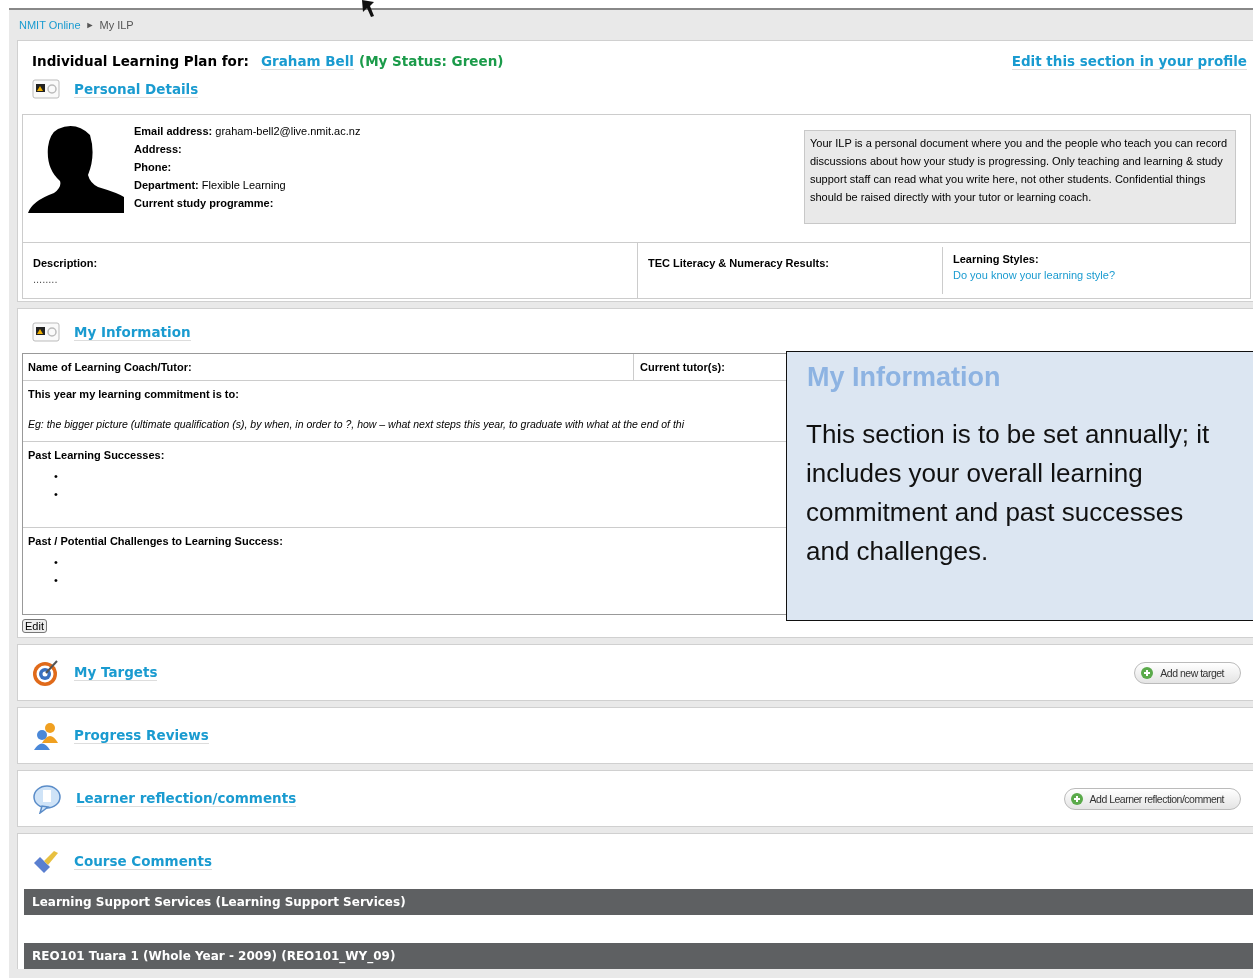 The image size is (1253, 978). What do you see at coordinates (116, 672) in the screenshot?
I see `section-title: My Targets` at bounding box center [116, 672].